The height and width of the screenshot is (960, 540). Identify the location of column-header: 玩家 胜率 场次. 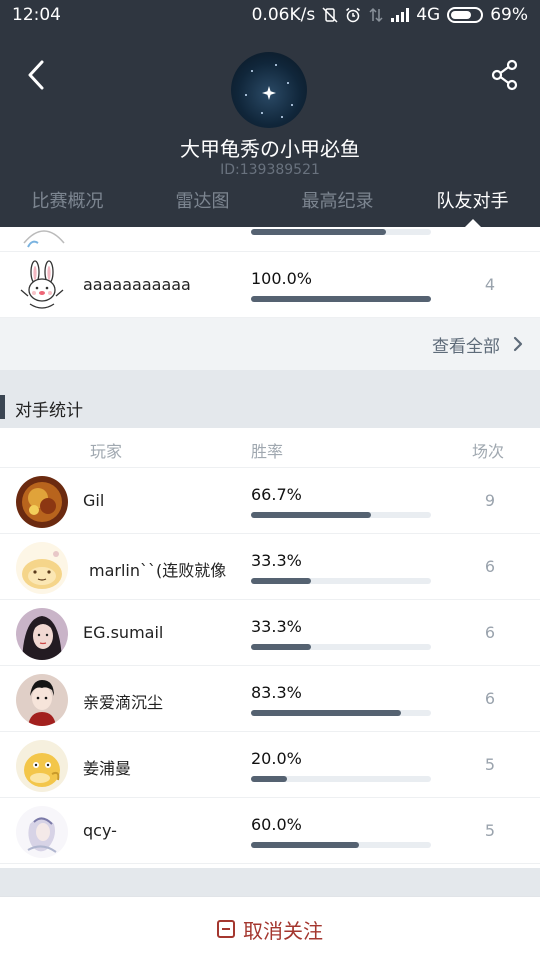
(270, 448).